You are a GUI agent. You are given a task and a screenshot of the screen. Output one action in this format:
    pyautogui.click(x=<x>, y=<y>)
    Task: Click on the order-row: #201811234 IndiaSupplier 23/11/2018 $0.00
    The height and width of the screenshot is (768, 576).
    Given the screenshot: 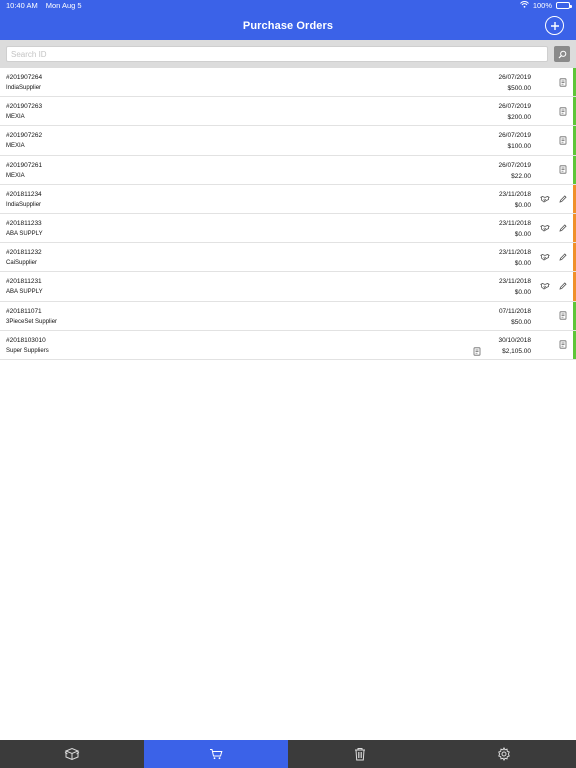 What is the action you would take?
    pyautogui.click(x=288, y=199)
    